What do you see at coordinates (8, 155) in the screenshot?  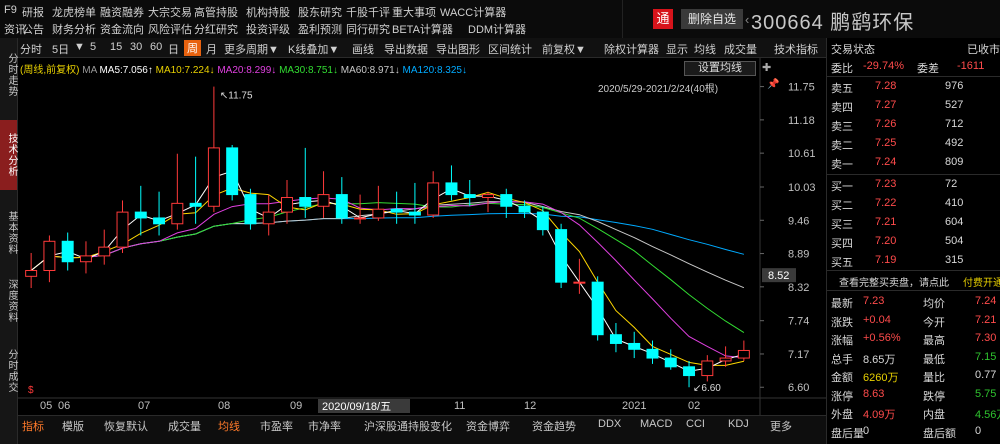 I see `left-tab: 技术分析` at bounding box center [8, 155].